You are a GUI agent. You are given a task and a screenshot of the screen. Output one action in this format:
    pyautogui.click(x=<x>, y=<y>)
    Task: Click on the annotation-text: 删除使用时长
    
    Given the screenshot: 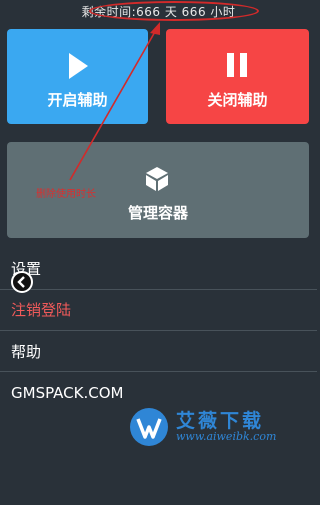 What is the action you would take?
    pyautogui.click(x=66, y=194)
    